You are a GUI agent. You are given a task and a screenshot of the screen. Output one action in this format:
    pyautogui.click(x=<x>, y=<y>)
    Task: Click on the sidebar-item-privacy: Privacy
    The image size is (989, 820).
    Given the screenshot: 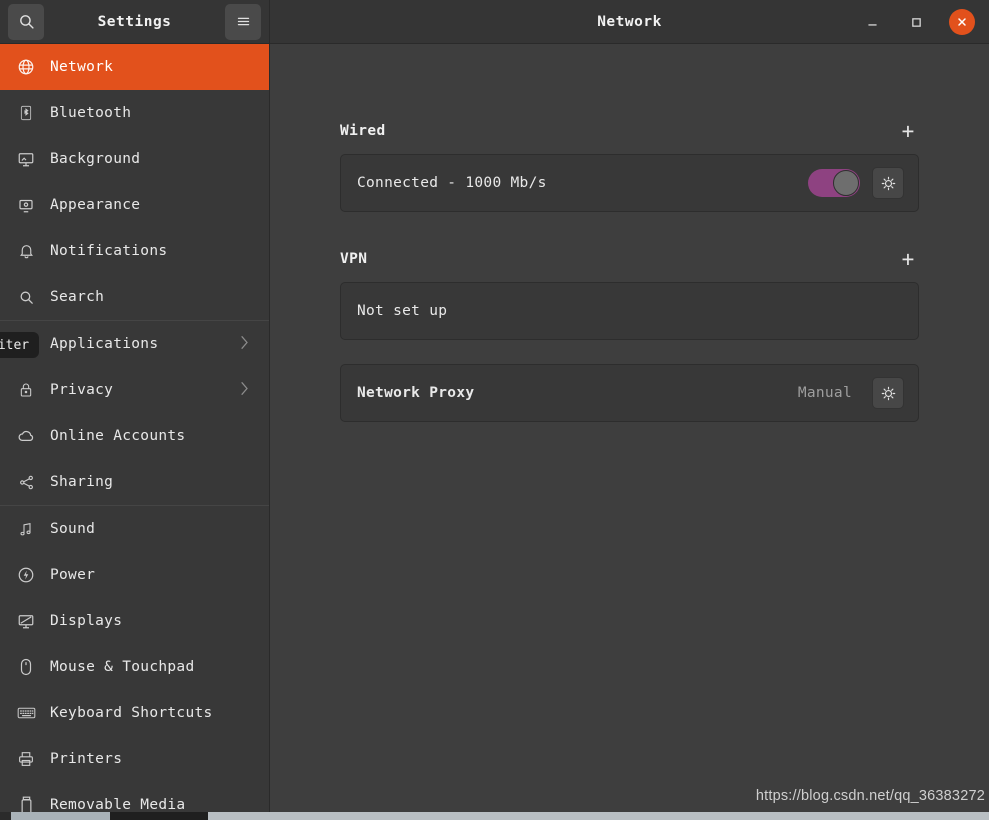 What is the action you would take?
    pyautogui.click(x=134, y=390)
    